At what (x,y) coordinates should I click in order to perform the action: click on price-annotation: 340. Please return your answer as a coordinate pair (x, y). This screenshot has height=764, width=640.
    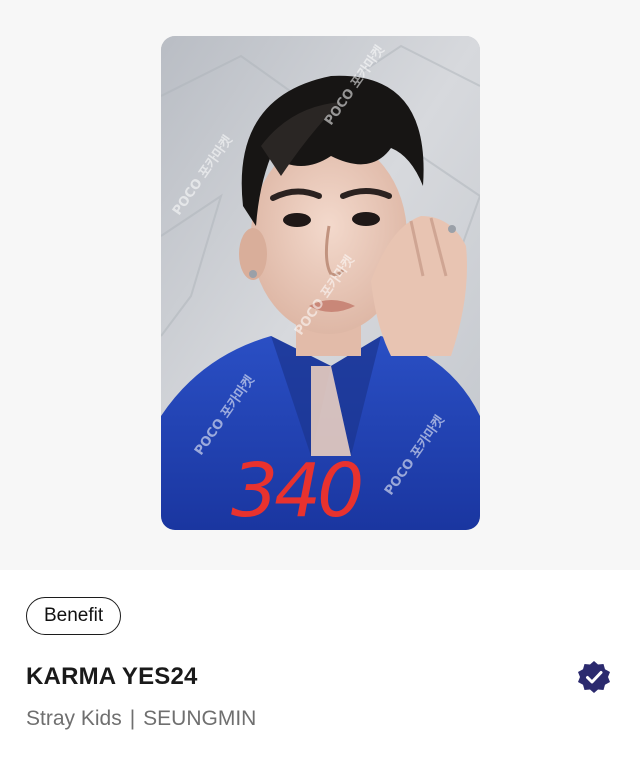
    Looking at the image, I should click on (296, 489).